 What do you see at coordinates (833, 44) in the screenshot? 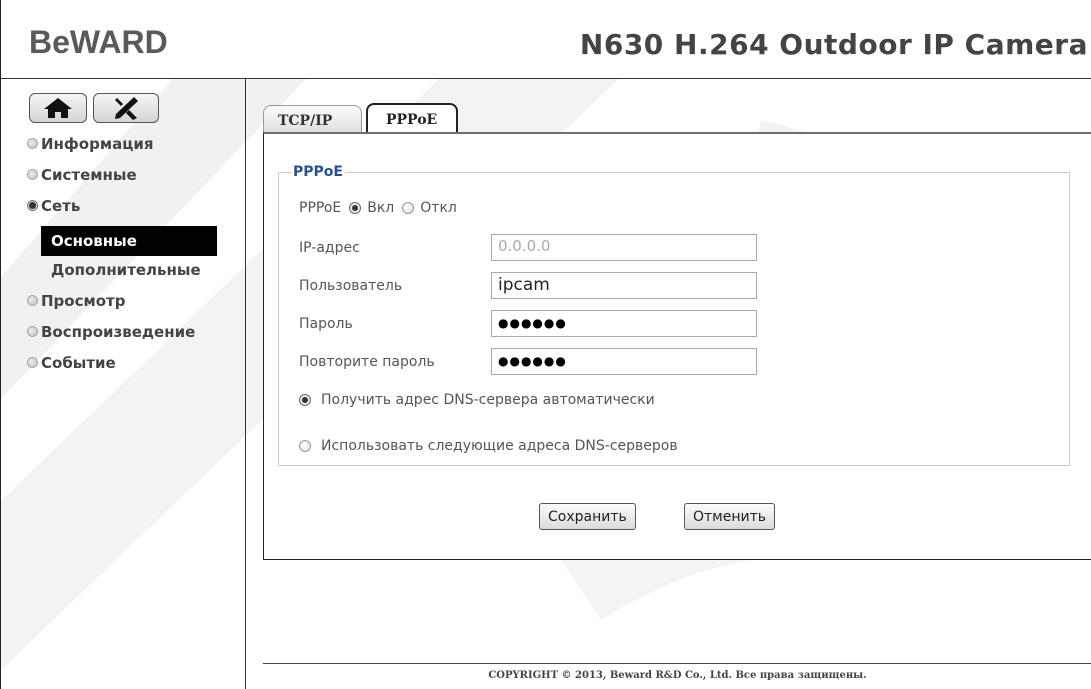
I see `page-title: N630 H.264 Outdoor IP Camera` at bounding box center [833, 44].